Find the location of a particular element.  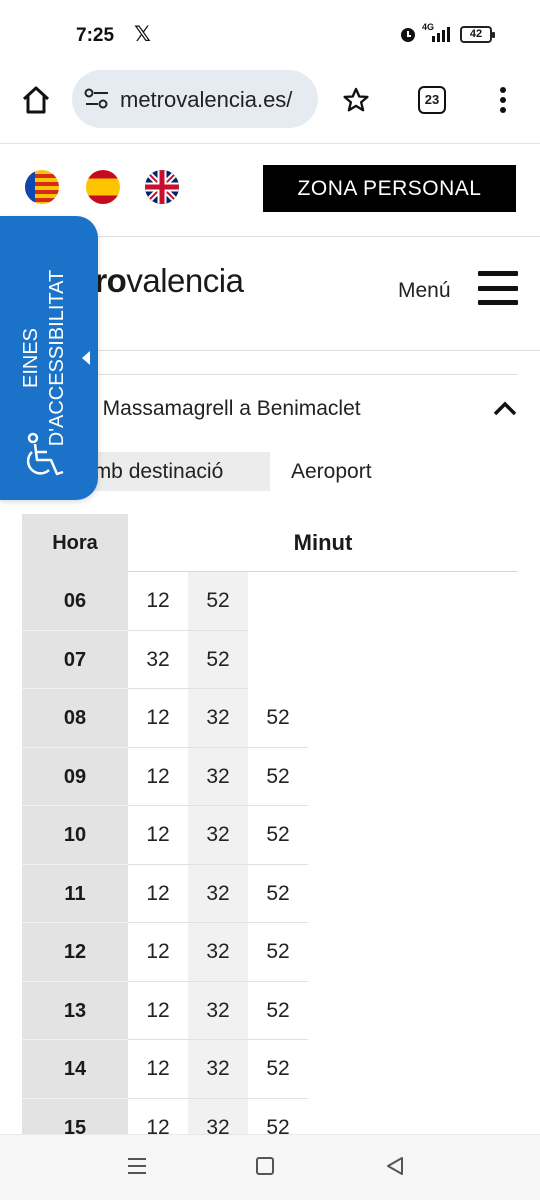

hour-cell: 14 is located at coordinates (75, 1069).